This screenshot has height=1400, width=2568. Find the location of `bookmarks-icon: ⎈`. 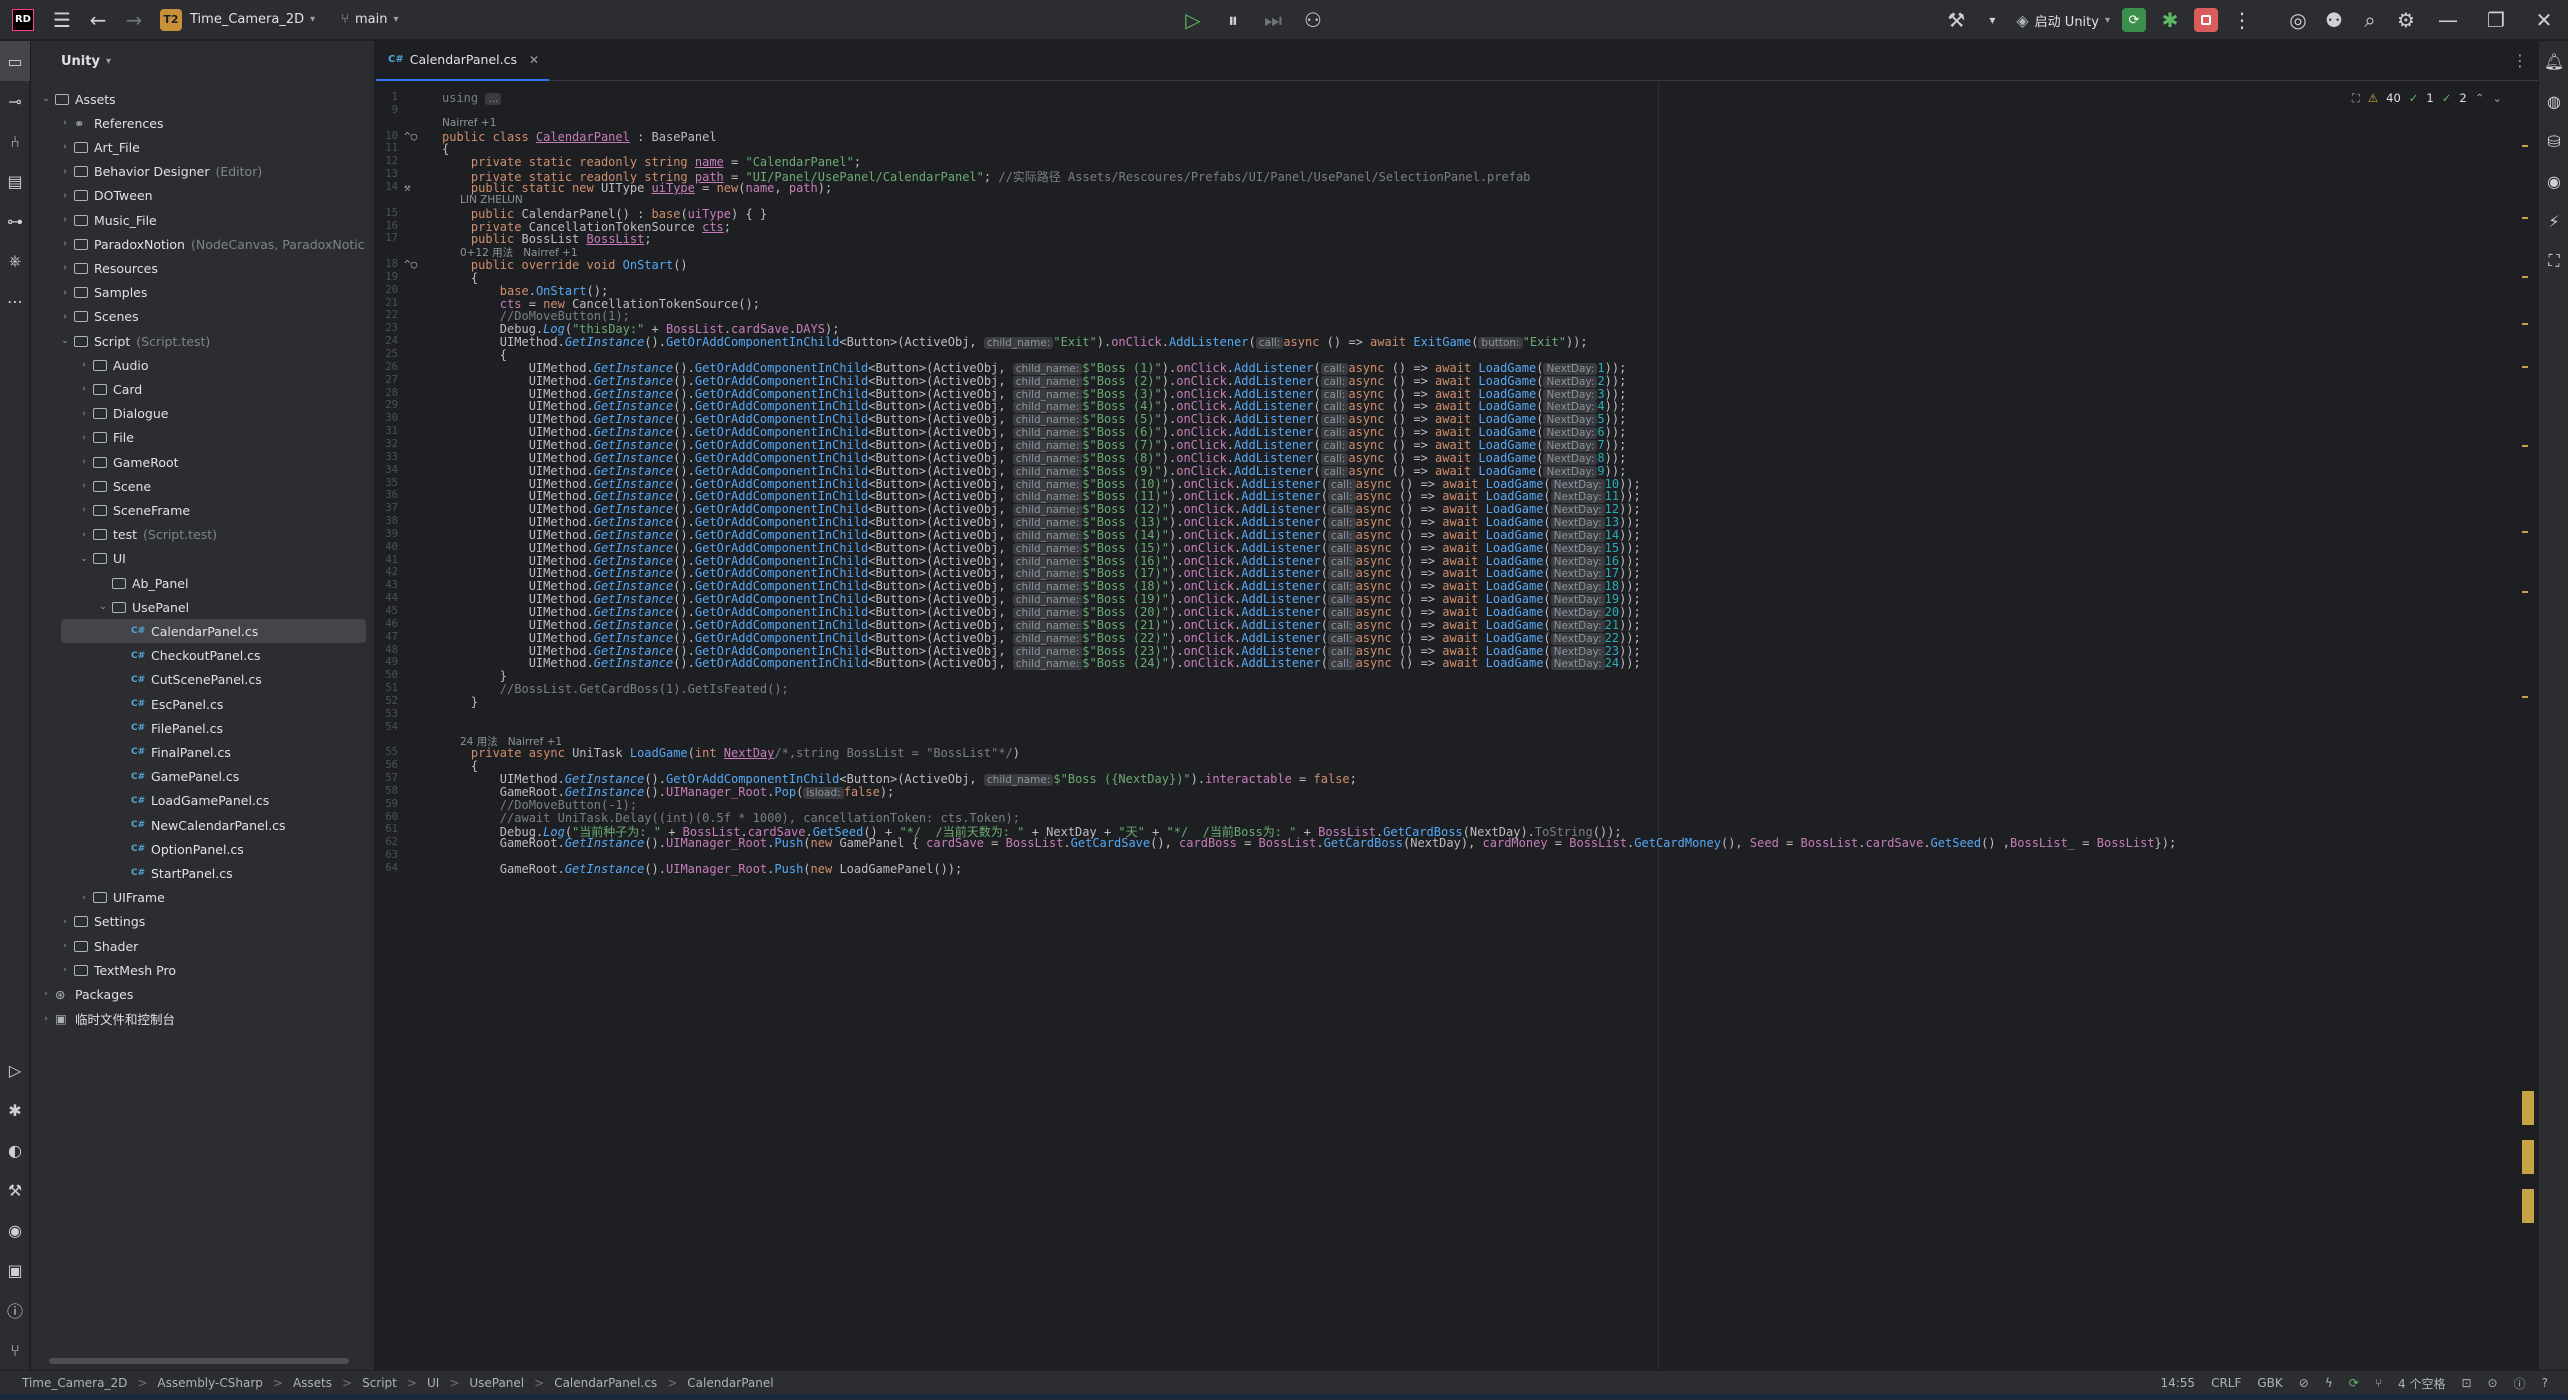

bookmarks-icon: ⎈ is located at coordinates (15, 261).